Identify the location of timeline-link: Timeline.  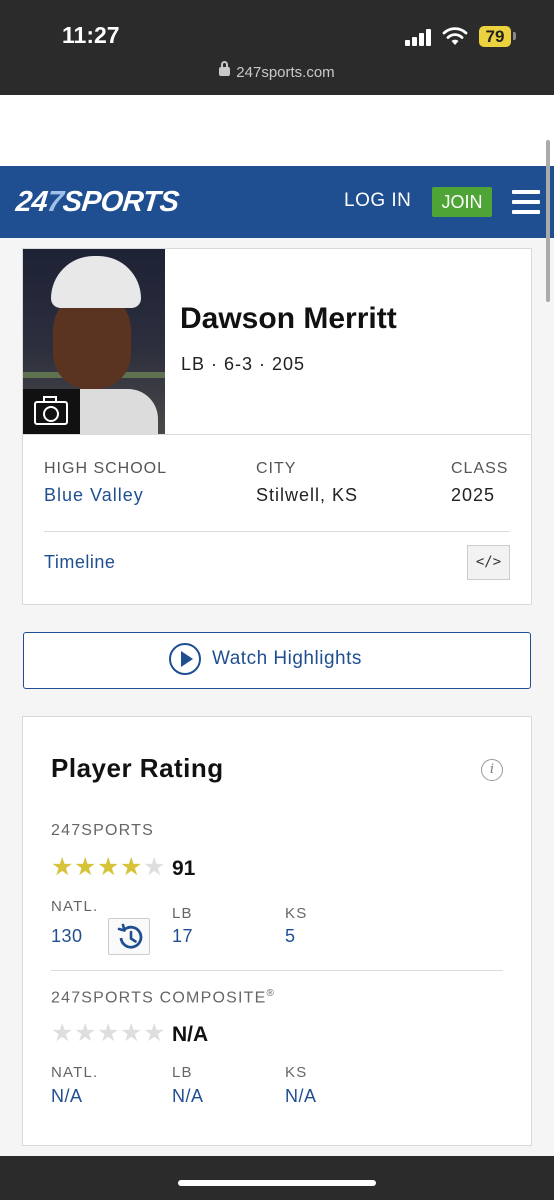
(79, 562).